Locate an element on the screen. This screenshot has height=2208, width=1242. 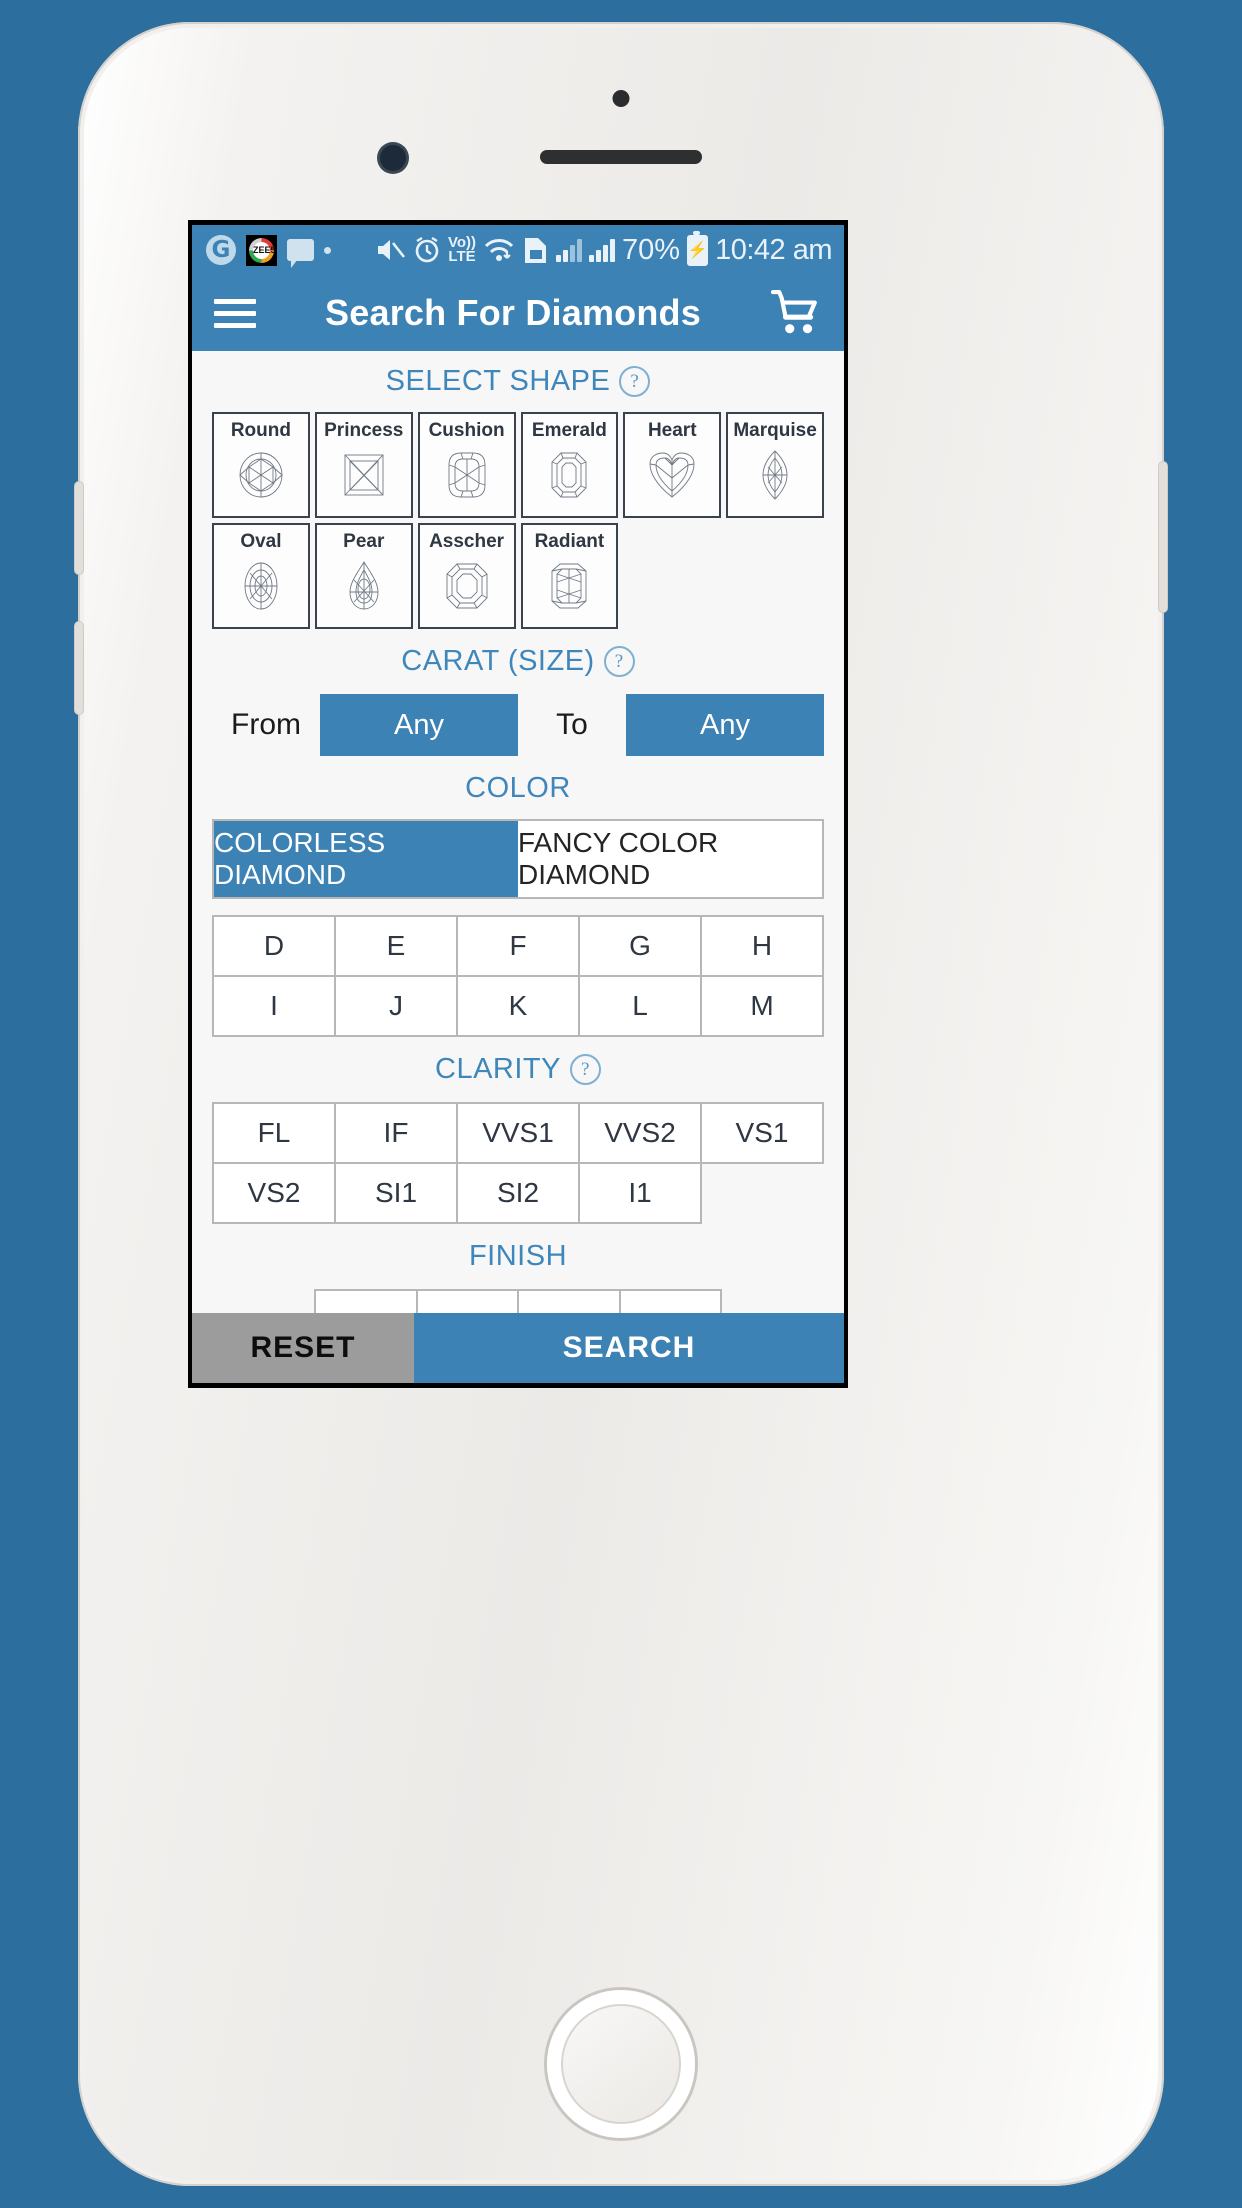
earpiece-speaker is located at coordinates (621, 157).